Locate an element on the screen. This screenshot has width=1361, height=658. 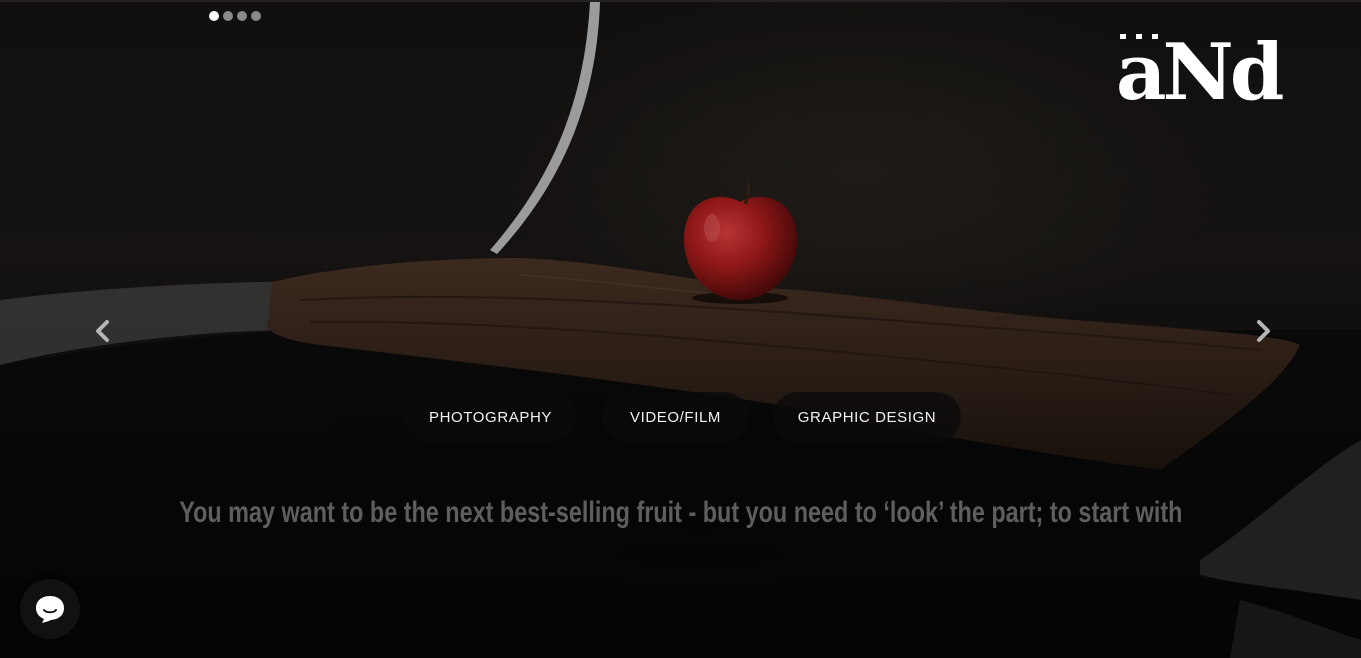
and-logo: aNd is located at coordinates (1211, 78).